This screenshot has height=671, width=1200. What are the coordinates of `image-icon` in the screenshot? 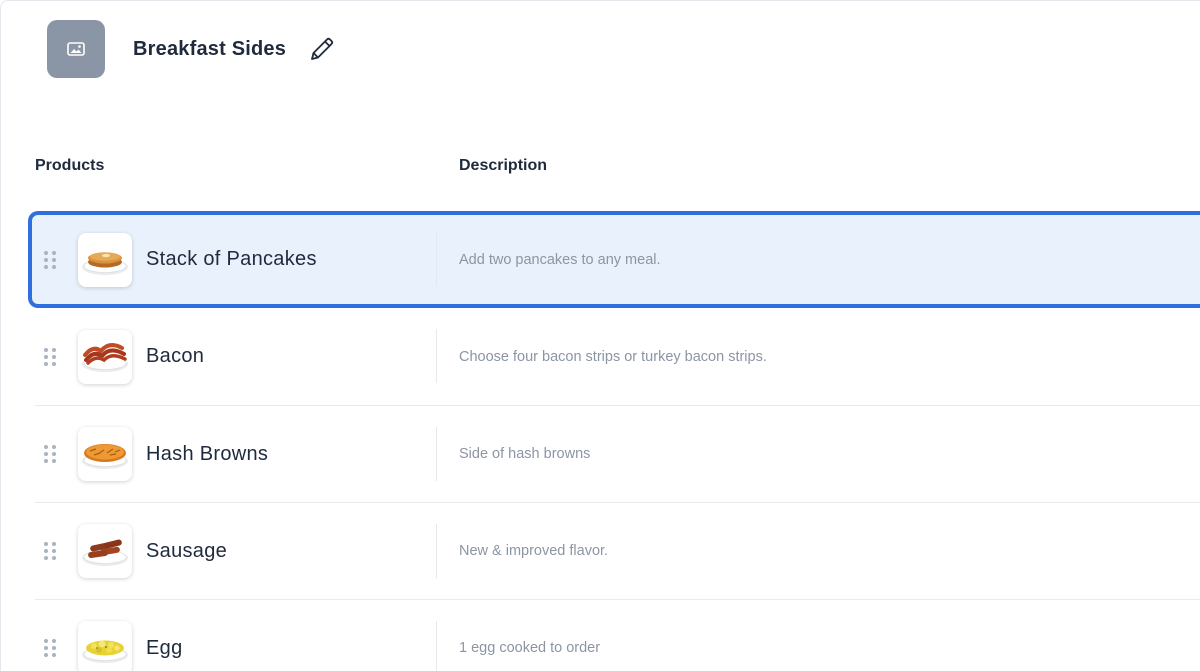 It's located at (76, 49).